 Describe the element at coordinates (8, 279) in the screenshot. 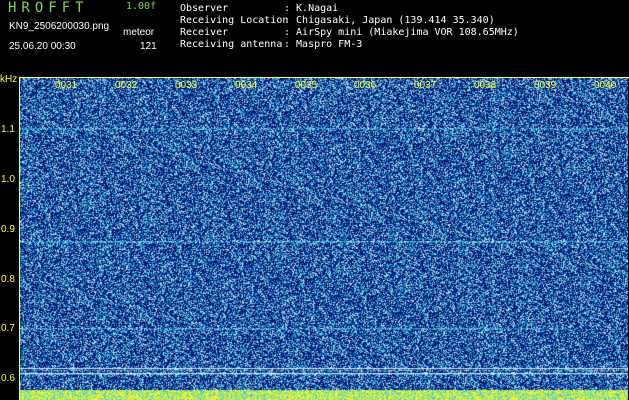

I see `y-tick-label: 0.8` at that location.